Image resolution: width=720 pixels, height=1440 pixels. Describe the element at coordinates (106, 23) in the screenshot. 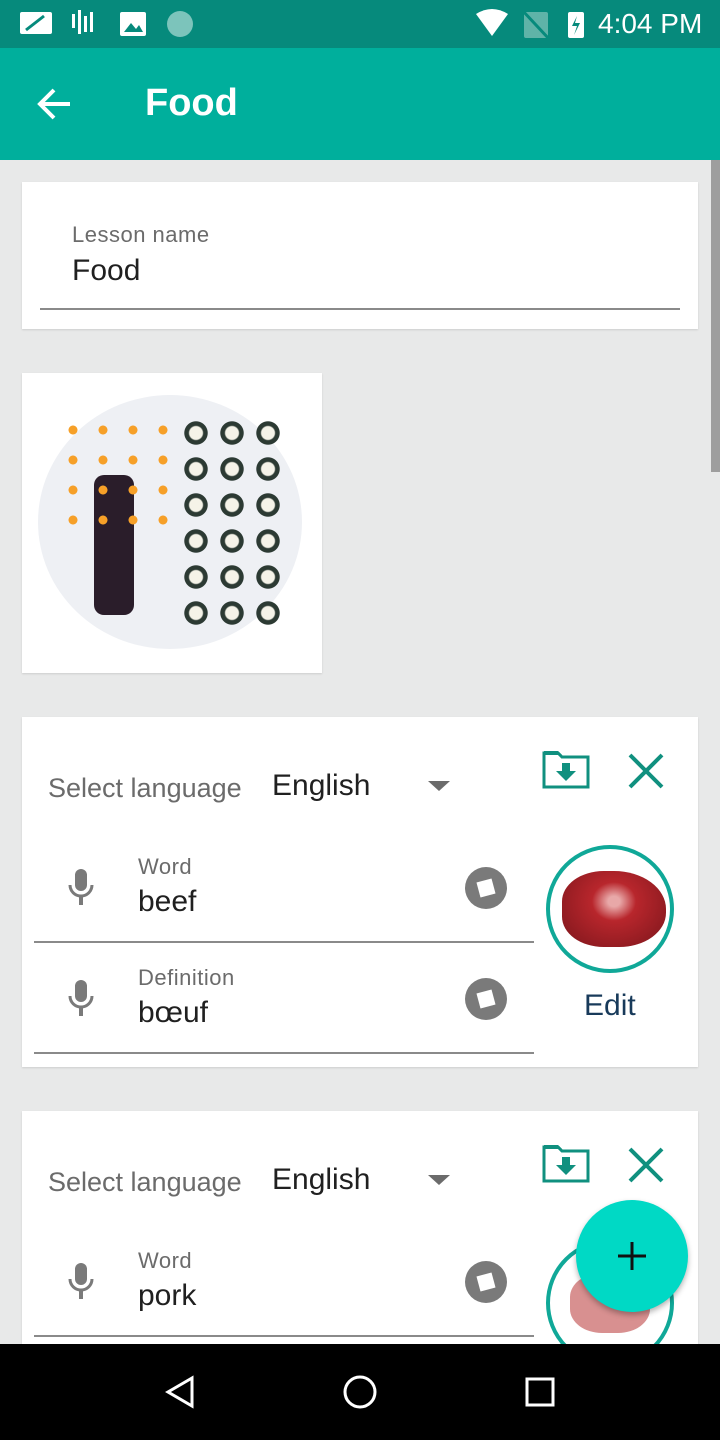

I see `notification-icons` at that location.